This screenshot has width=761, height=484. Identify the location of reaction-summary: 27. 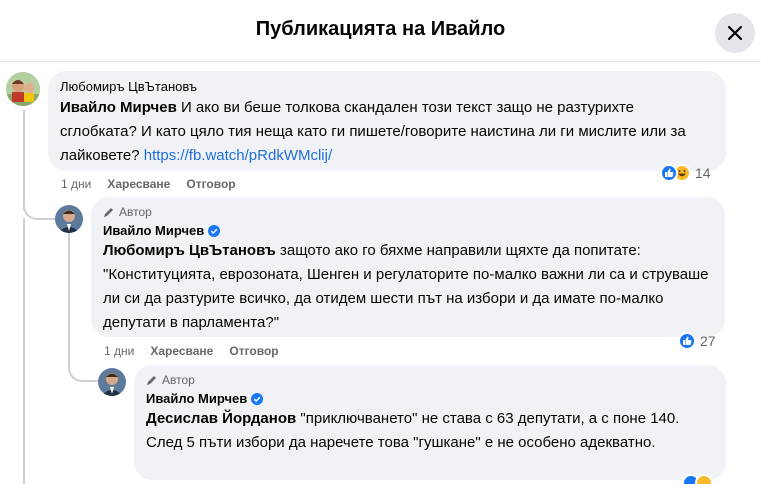
(697, 341).